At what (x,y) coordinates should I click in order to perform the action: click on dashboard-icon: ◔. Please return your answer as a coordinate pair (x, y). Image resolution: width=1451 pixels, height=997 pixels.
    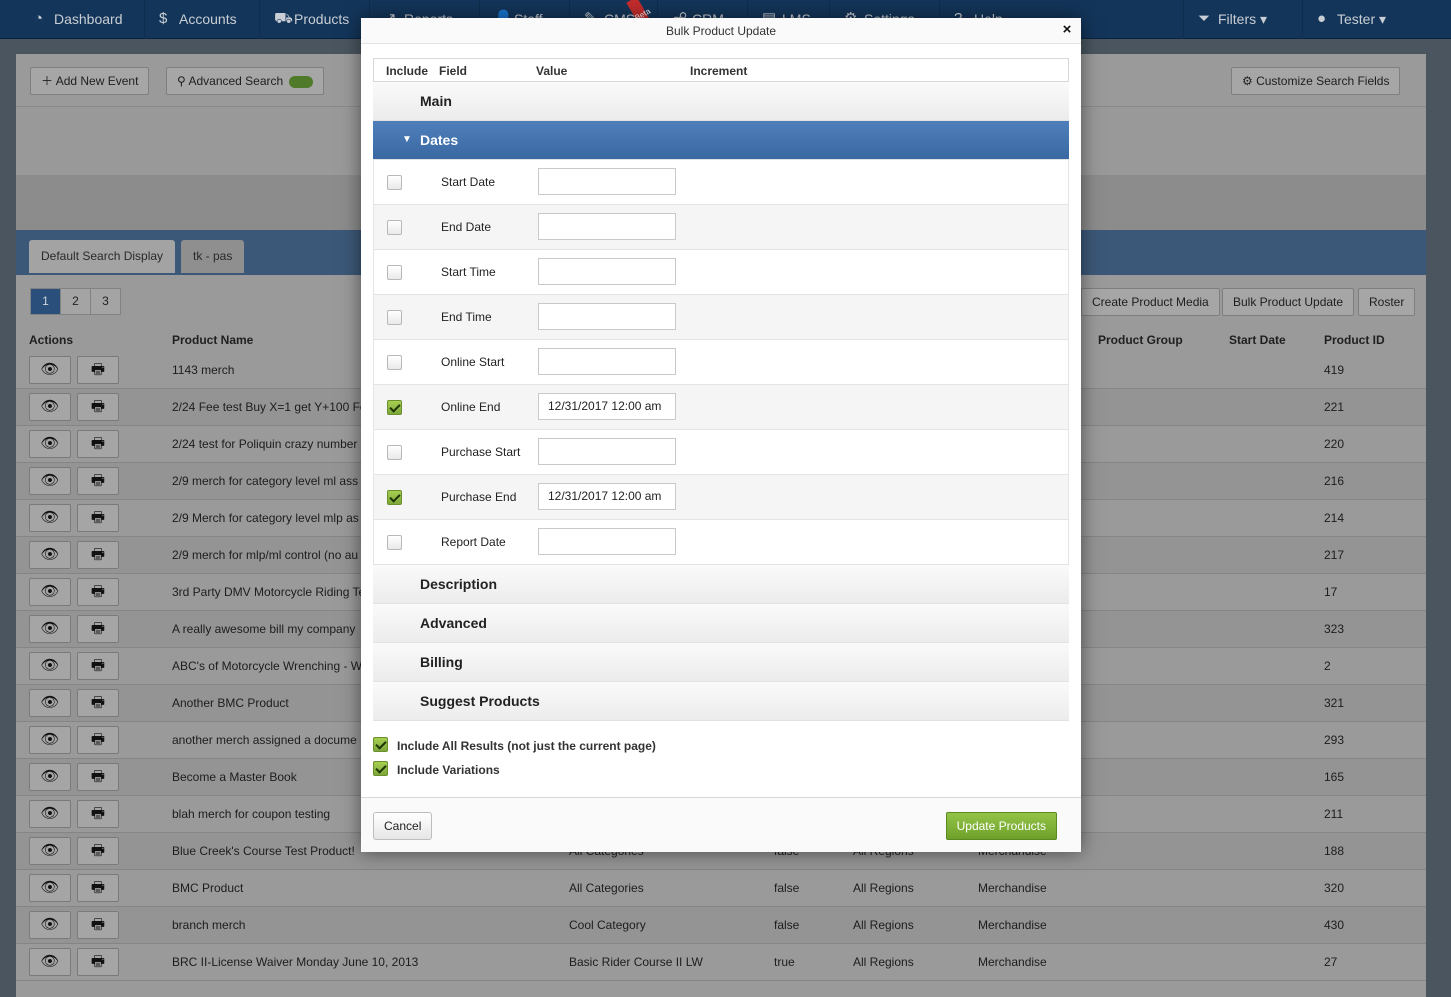
    Looking at the image, I should click on (39, 18).